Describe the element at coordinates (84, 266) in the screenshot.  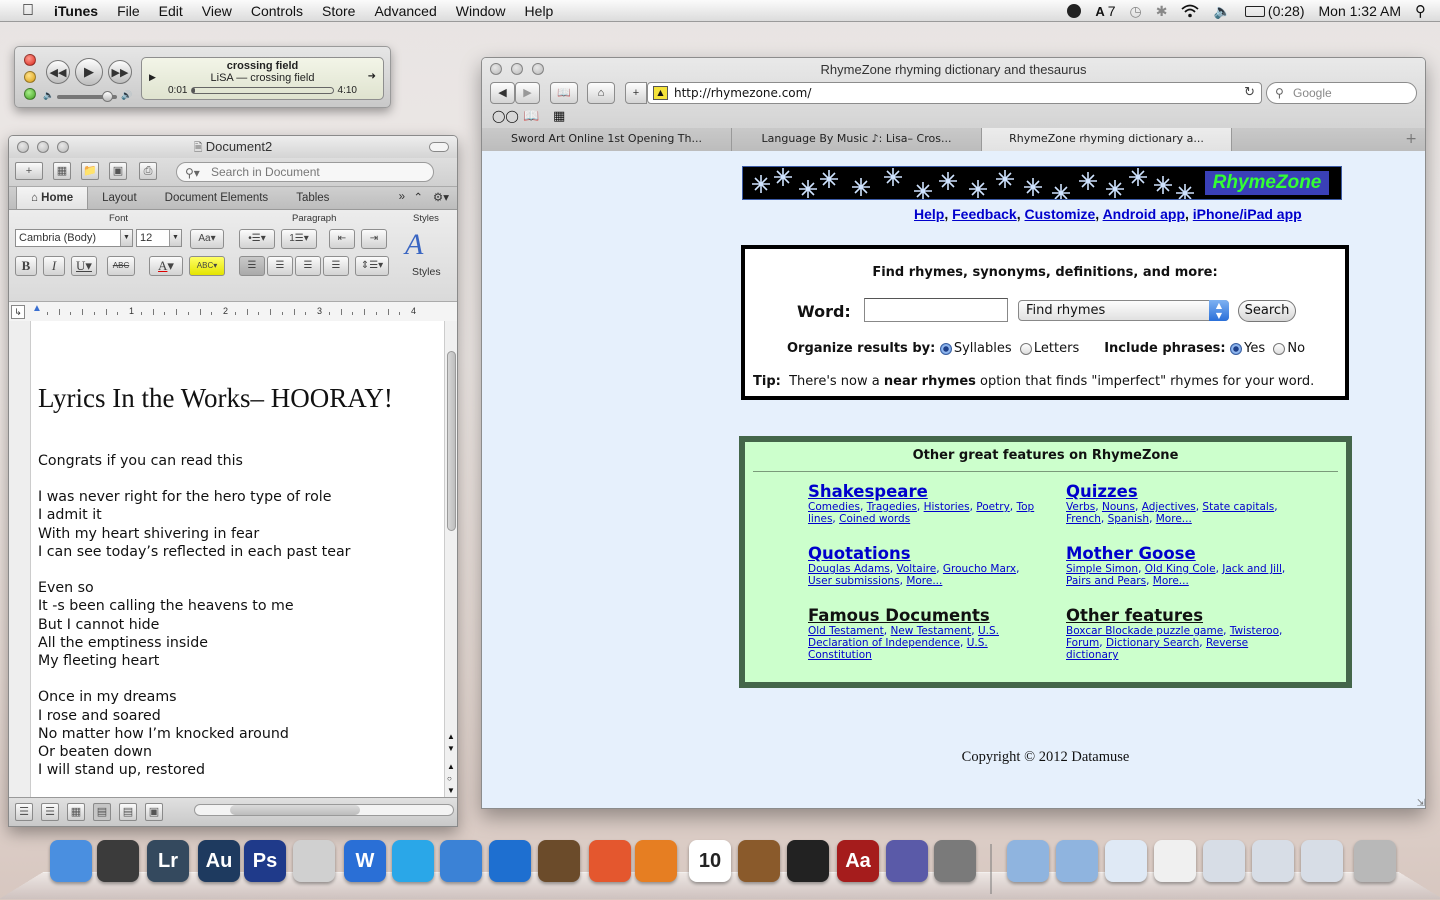
I see `underline-button: U▾` at that location.